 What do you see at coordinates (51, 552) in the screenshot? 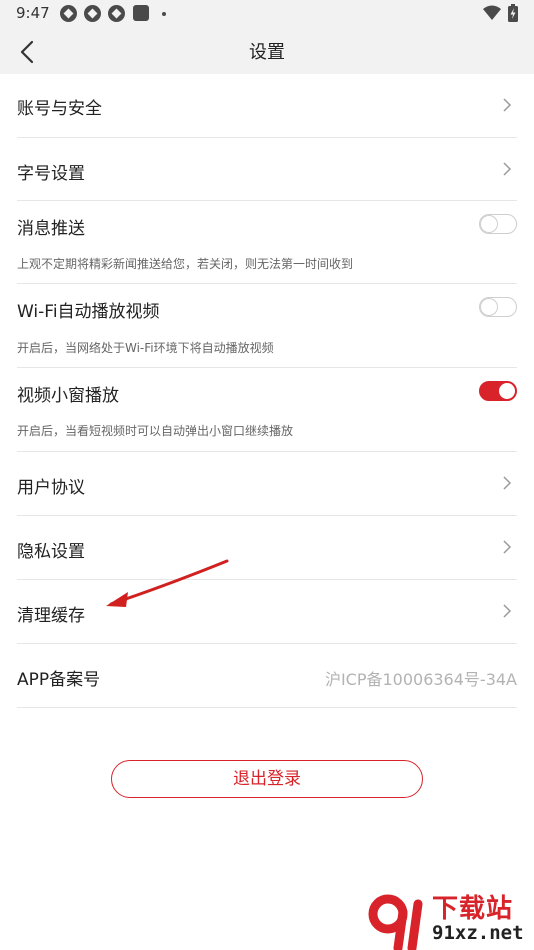
I see `setting-label: 隐私设置` at bounding box center [51, 552].